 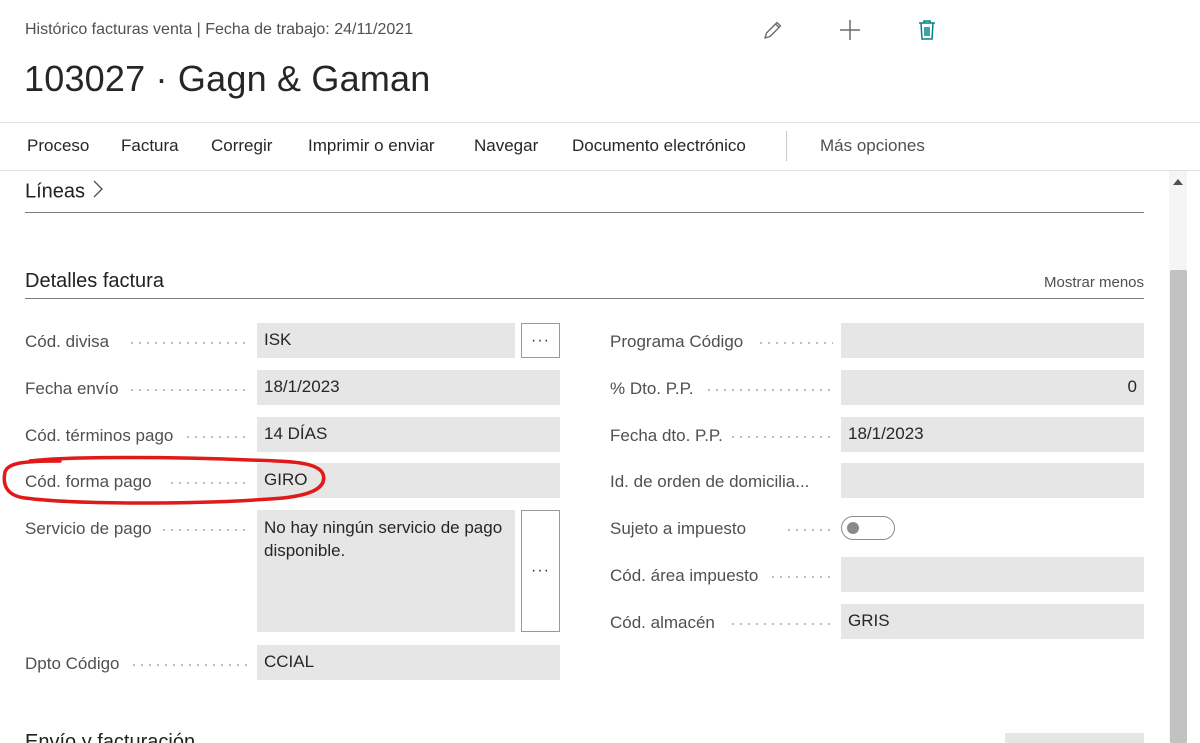 What do you see at coordinates (72, 388) in the screenshot?
I see `field-label-fecha-envio: Fecha envío` at bounding box center [72, 388].